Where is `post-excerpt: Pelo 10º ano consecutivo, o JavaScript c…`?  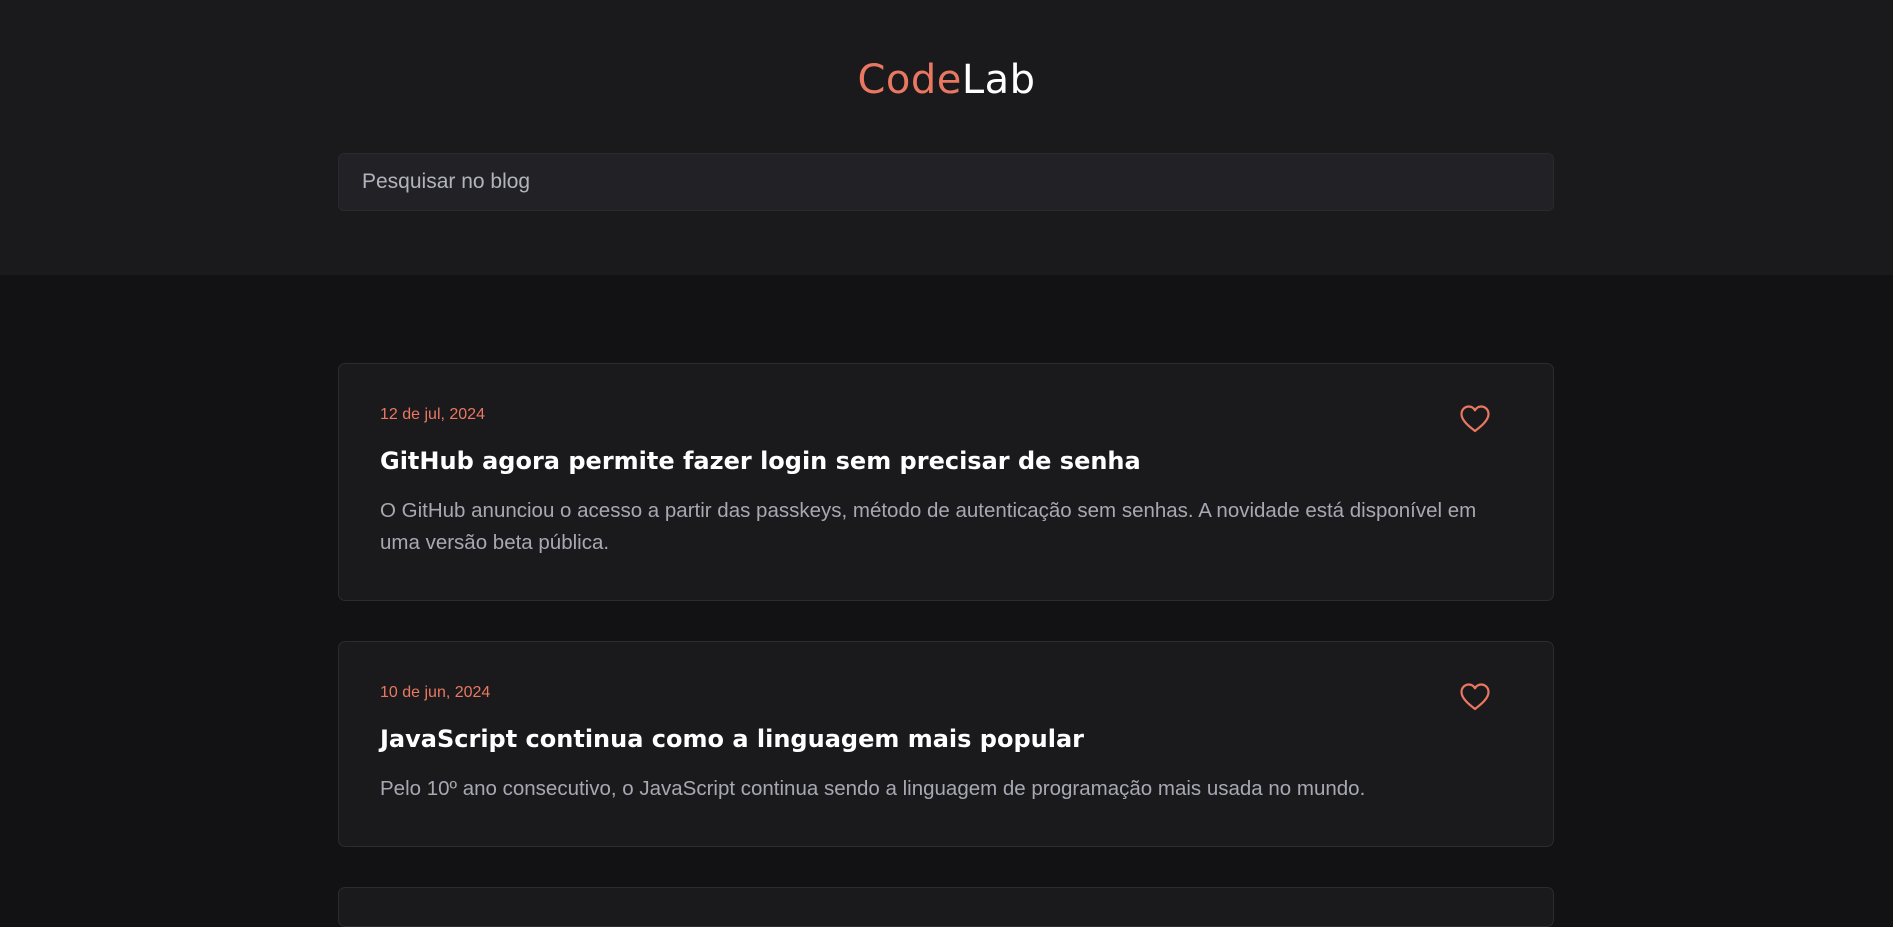 post-excerpt: Pelo 10º ano consecutivo, o JavaScript c… is located at coordinates (873, 788).